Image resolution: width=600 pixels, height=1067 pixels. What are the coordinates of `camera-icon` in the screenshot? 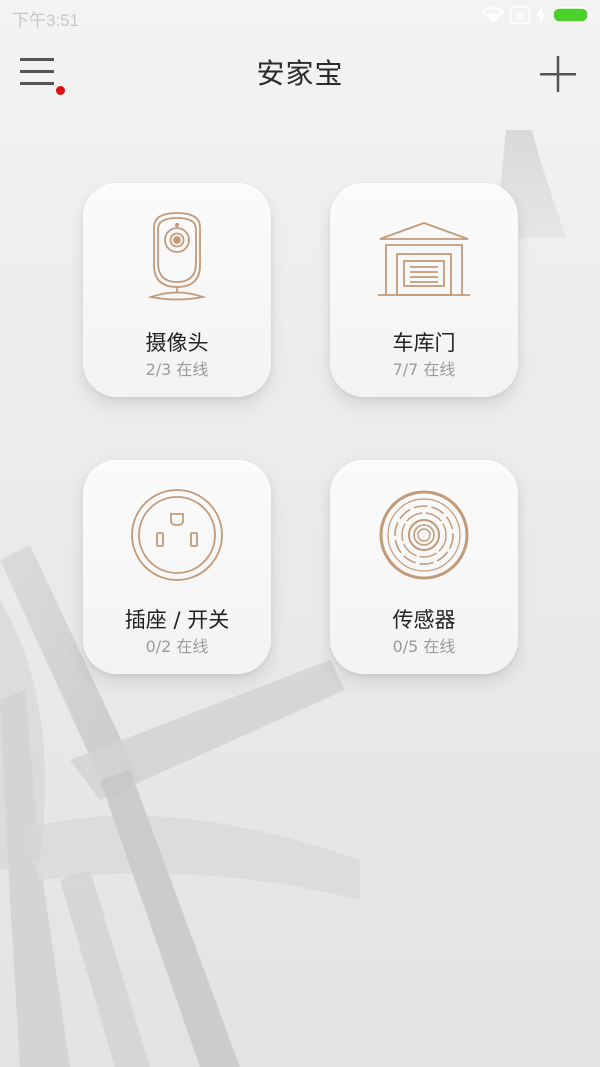 It's located at (177, 255).